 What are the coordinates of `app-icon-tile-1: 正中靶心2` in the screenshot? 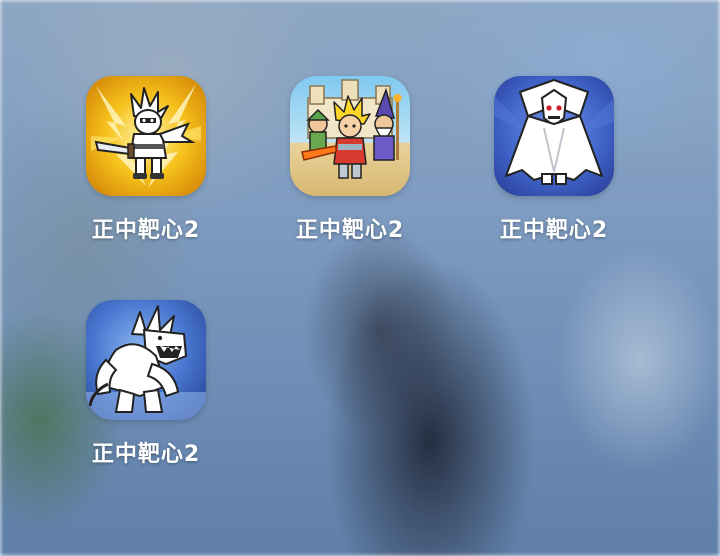 It's located at (146, 160).